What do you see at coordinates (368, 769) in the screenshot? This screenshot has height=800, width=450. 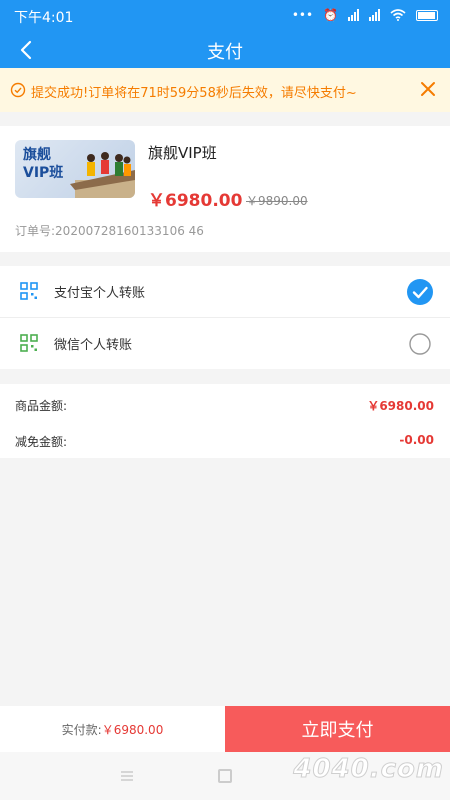 I see `watermark-logo: 4040.com` at bounding box center [368, 769].